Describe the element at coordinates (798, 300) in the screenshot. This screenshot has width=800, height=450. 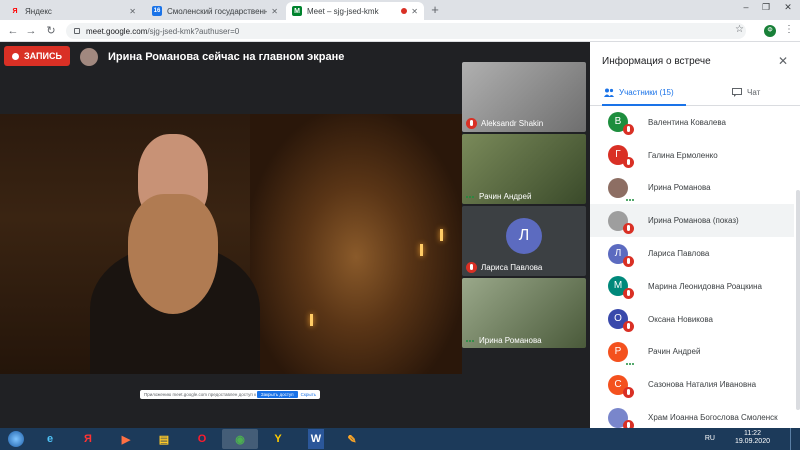
I see `panel-scrollbar` at that location.